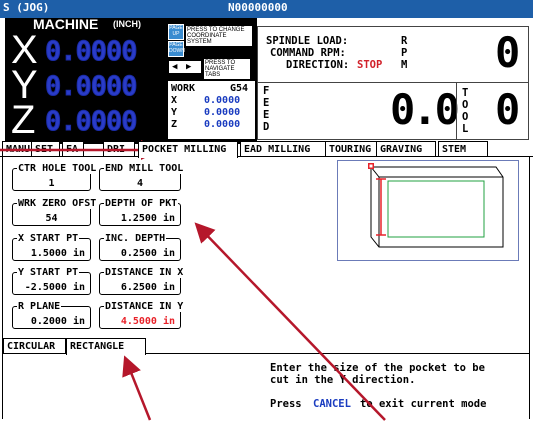 The height and width of the screenshot is (421, 533). I want to click on tab-pocket-milling: POCKET MILLING, so click(188, 149).